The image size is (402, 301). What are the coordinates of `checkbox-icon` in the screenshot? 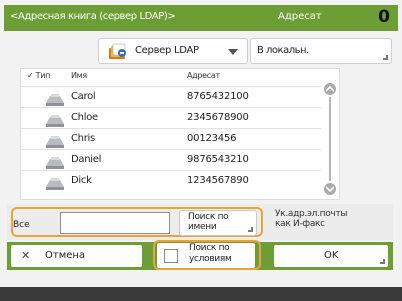 It's located at (171, 256).